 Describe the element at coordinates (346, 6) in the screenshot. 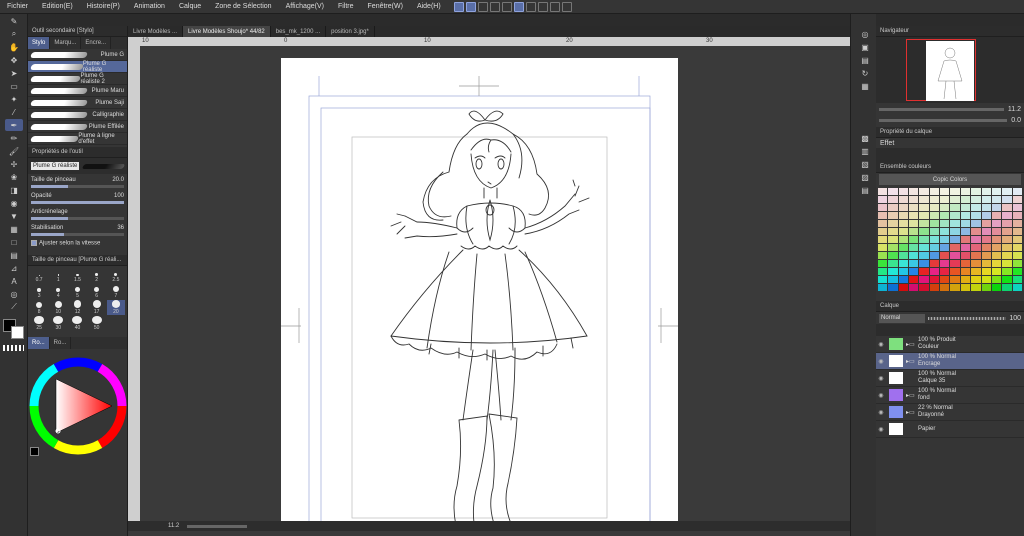

I see `menu-item: Filtre` at that location.